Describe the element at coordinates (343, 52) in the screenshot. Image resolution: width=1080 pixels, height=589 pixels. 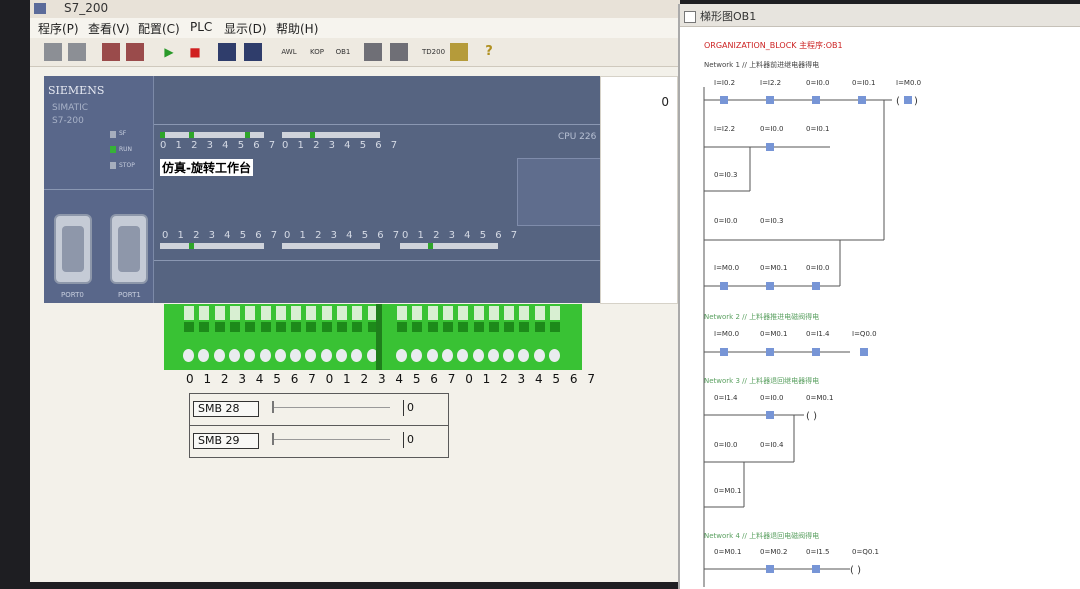
I see `ob1-button: OB1` at that location.